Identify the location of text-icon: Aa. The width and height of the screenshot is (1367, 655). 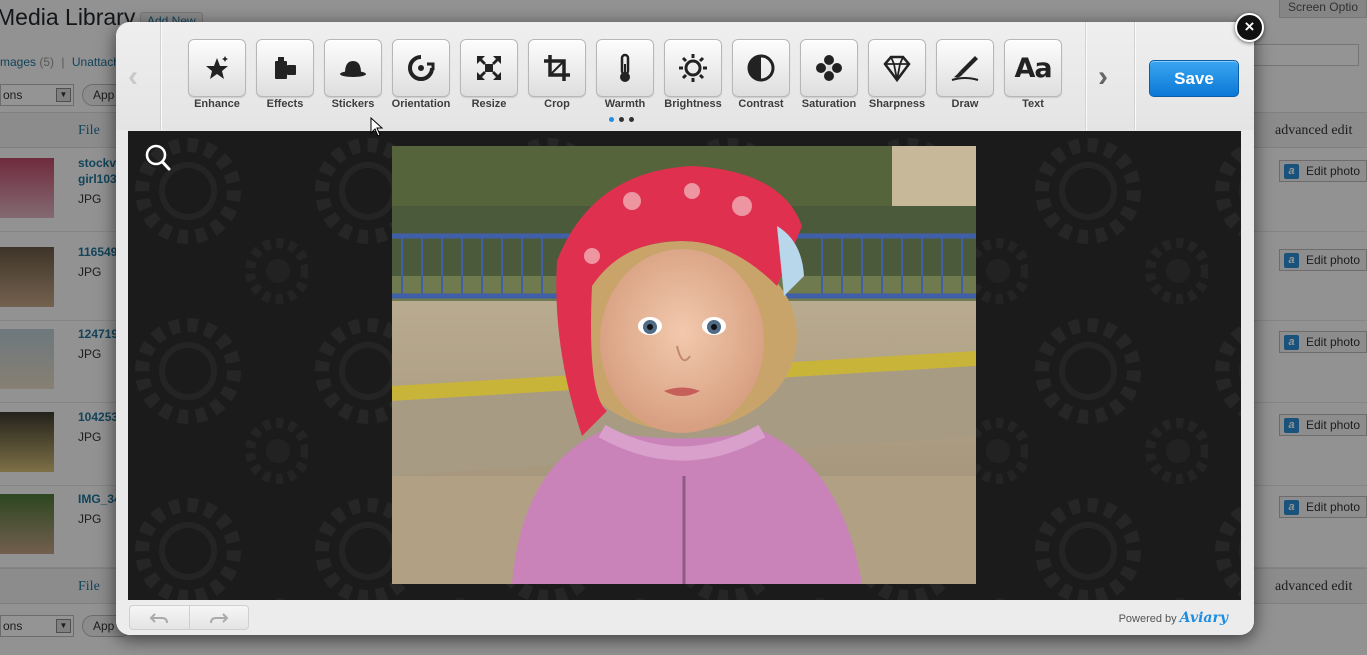
(1033, 68).